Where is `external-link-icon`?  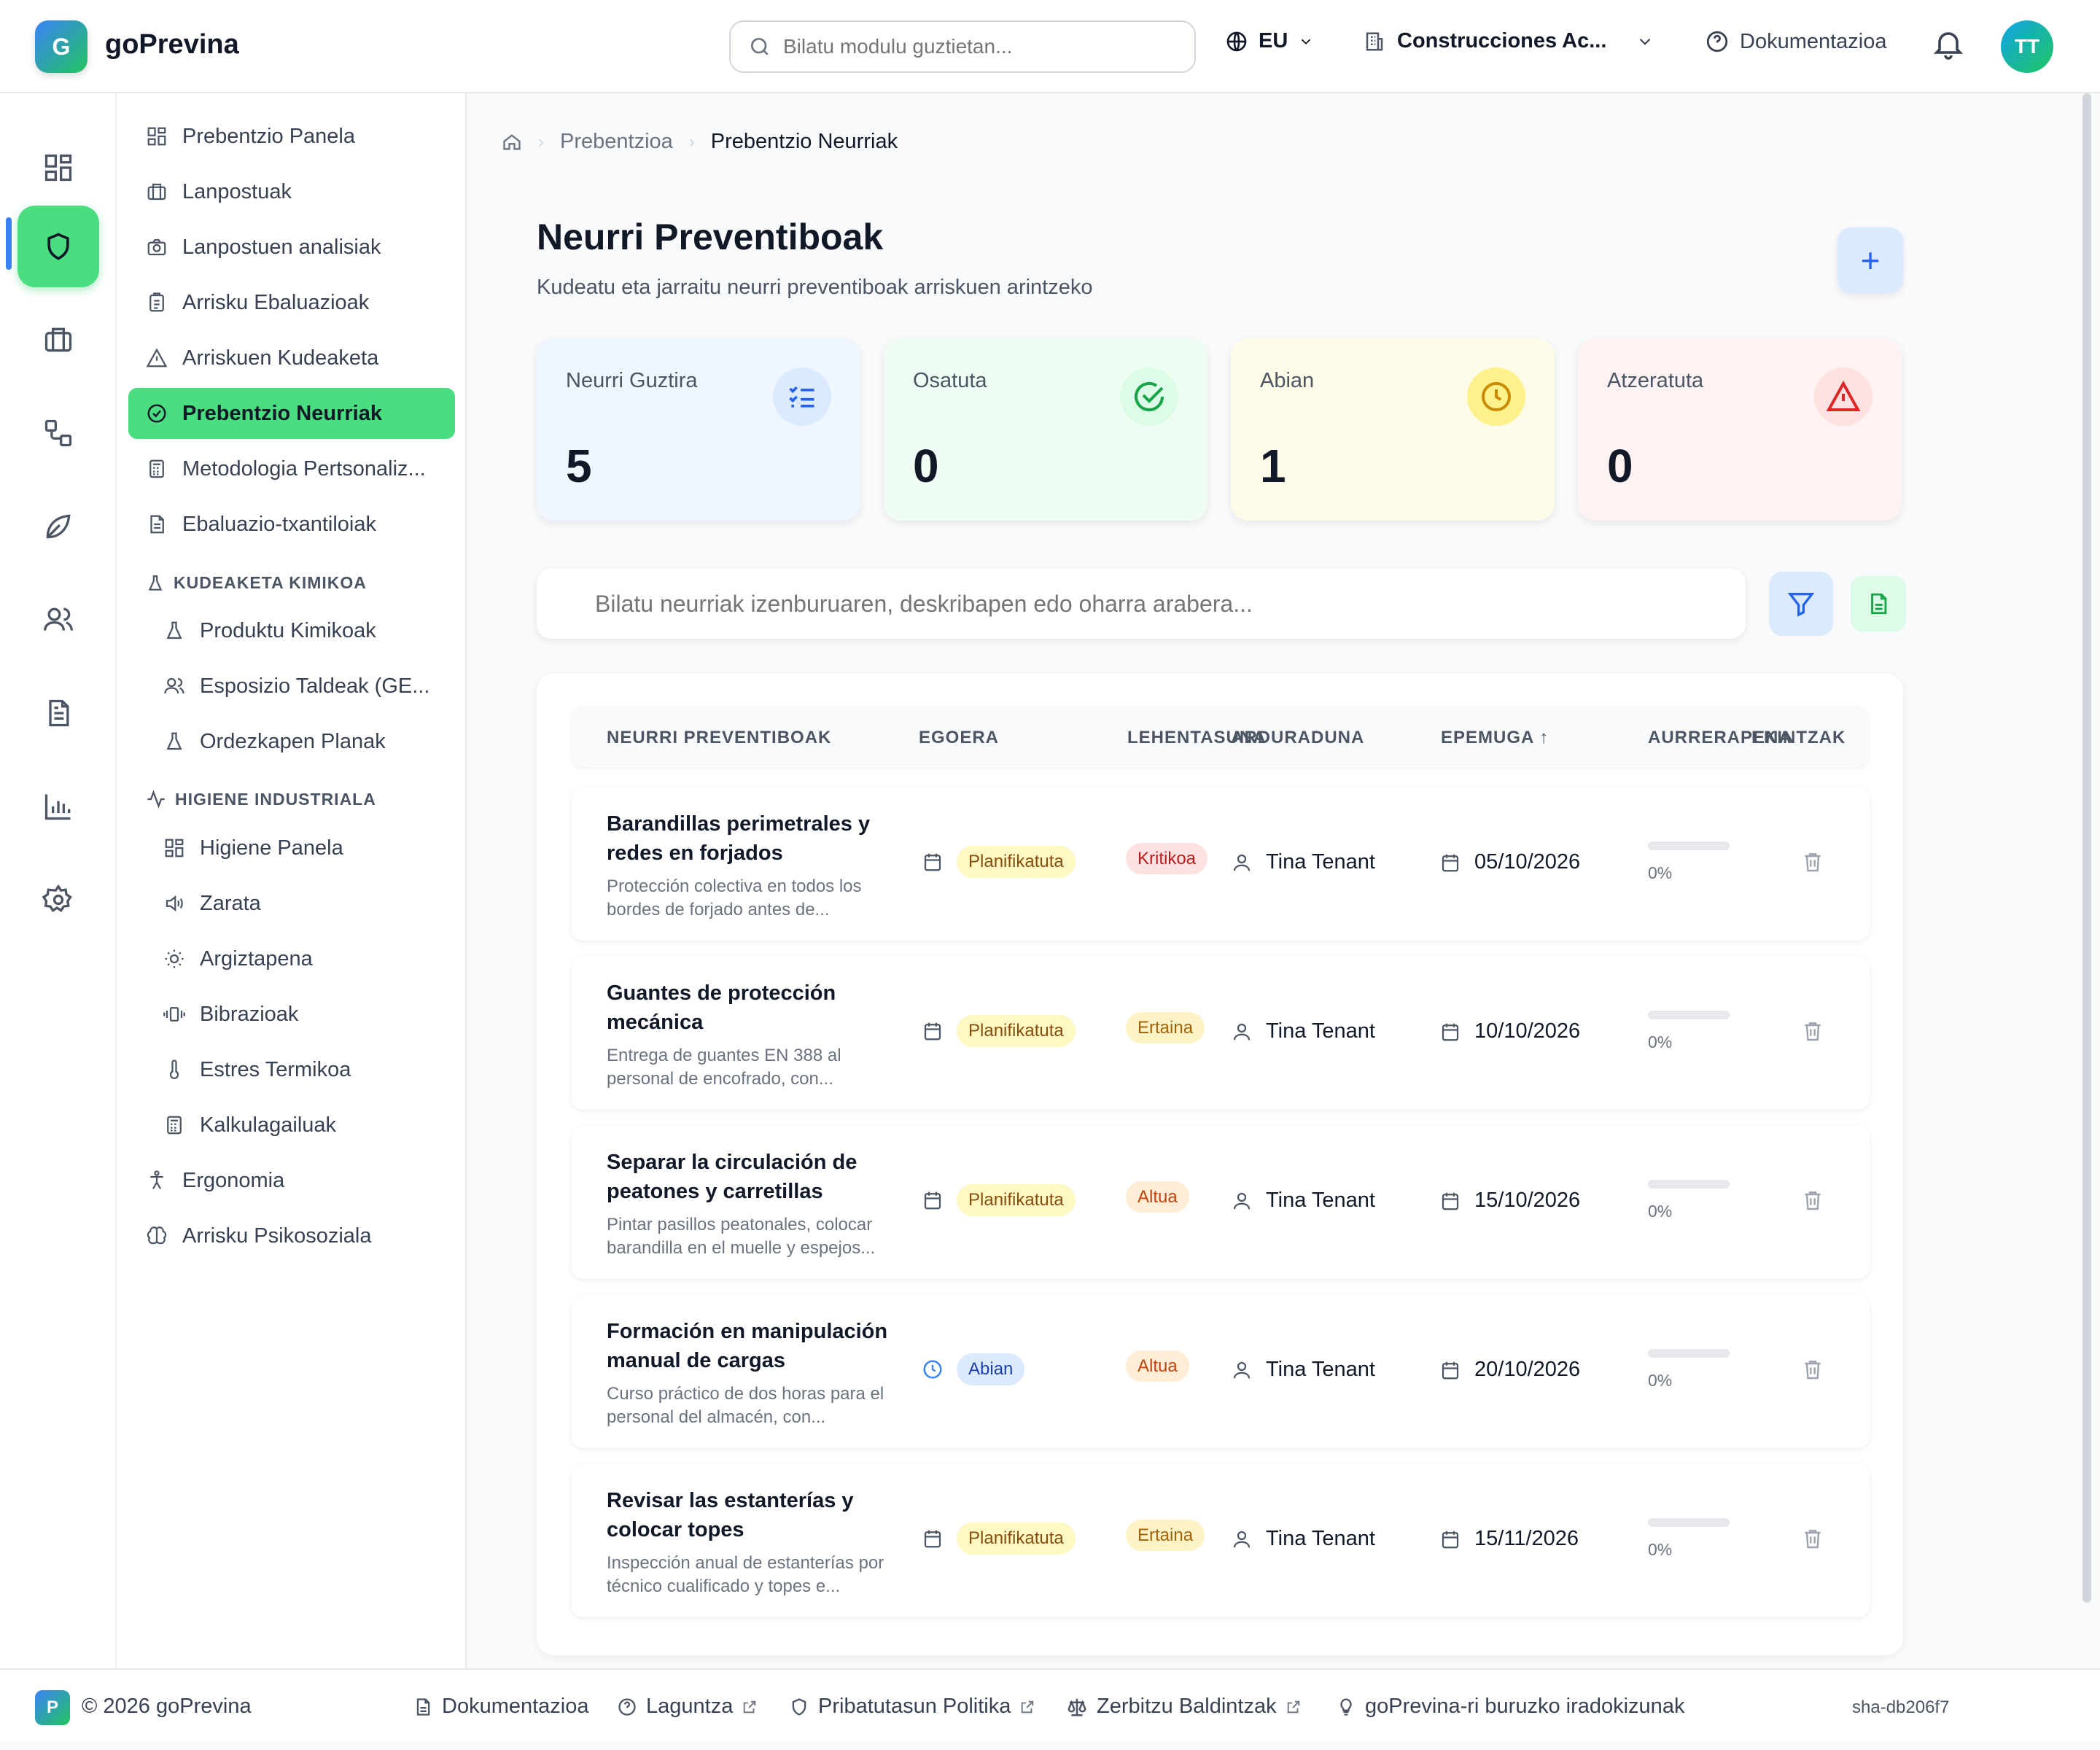
external-link-icon is located at coordinates (1293, 1706).